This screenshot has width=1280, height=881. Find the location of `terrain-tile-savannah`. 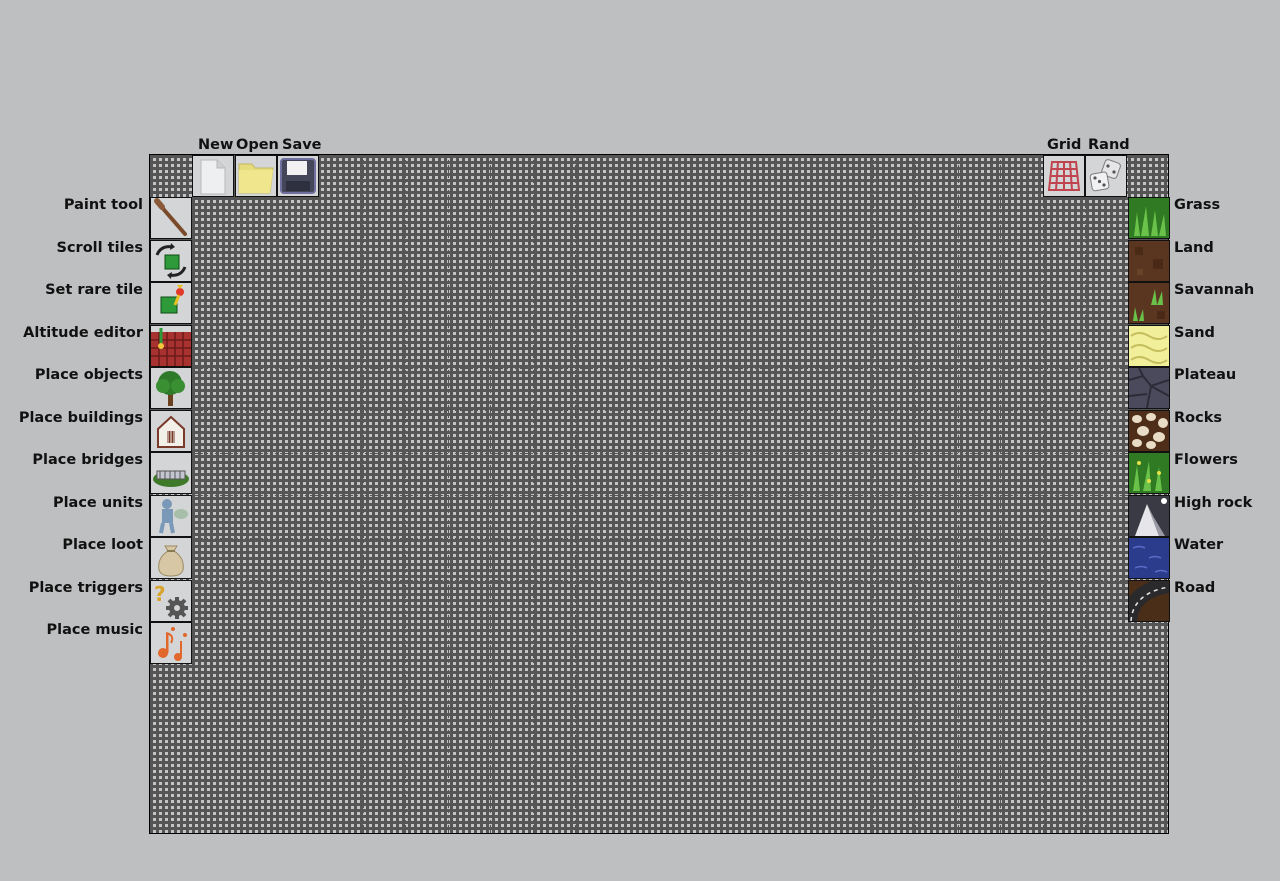

terrain-tile-savannah is located at coordinates (1149, 303).